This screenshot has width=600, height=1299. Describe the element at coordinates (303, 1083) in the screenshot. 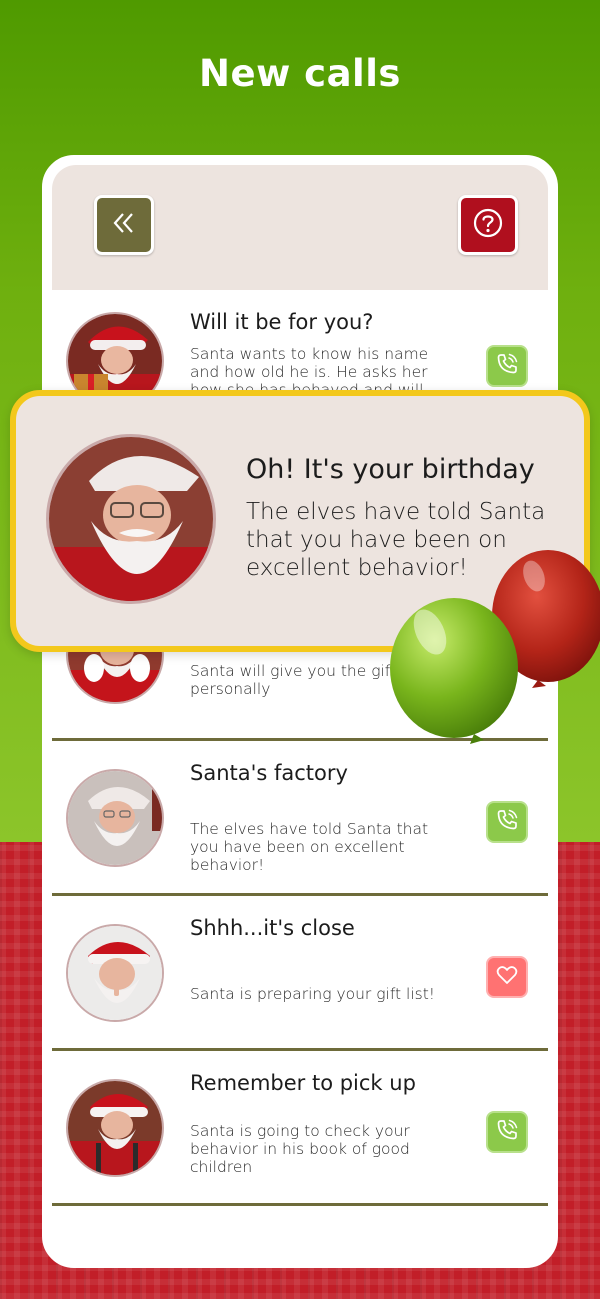

I see `call-title: Remember to pick up` at that location.